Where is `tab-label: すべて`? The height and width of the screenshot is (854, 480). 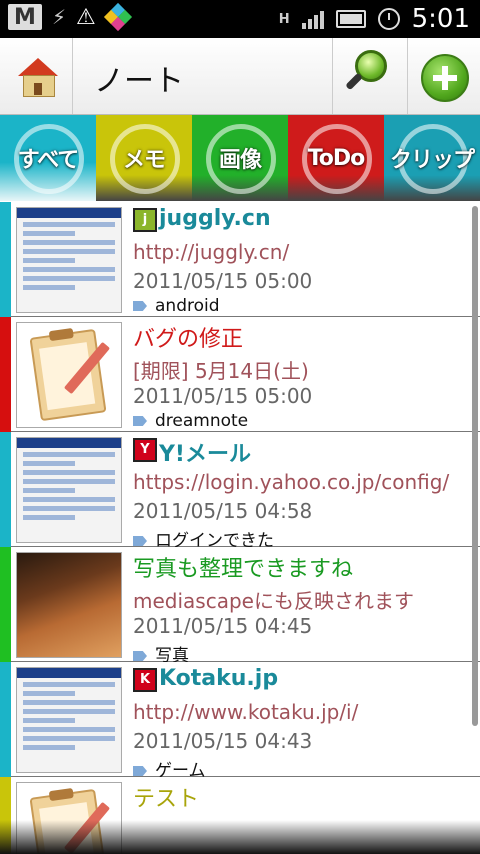
tab-label: すべて is located at coordinates (48, 160).